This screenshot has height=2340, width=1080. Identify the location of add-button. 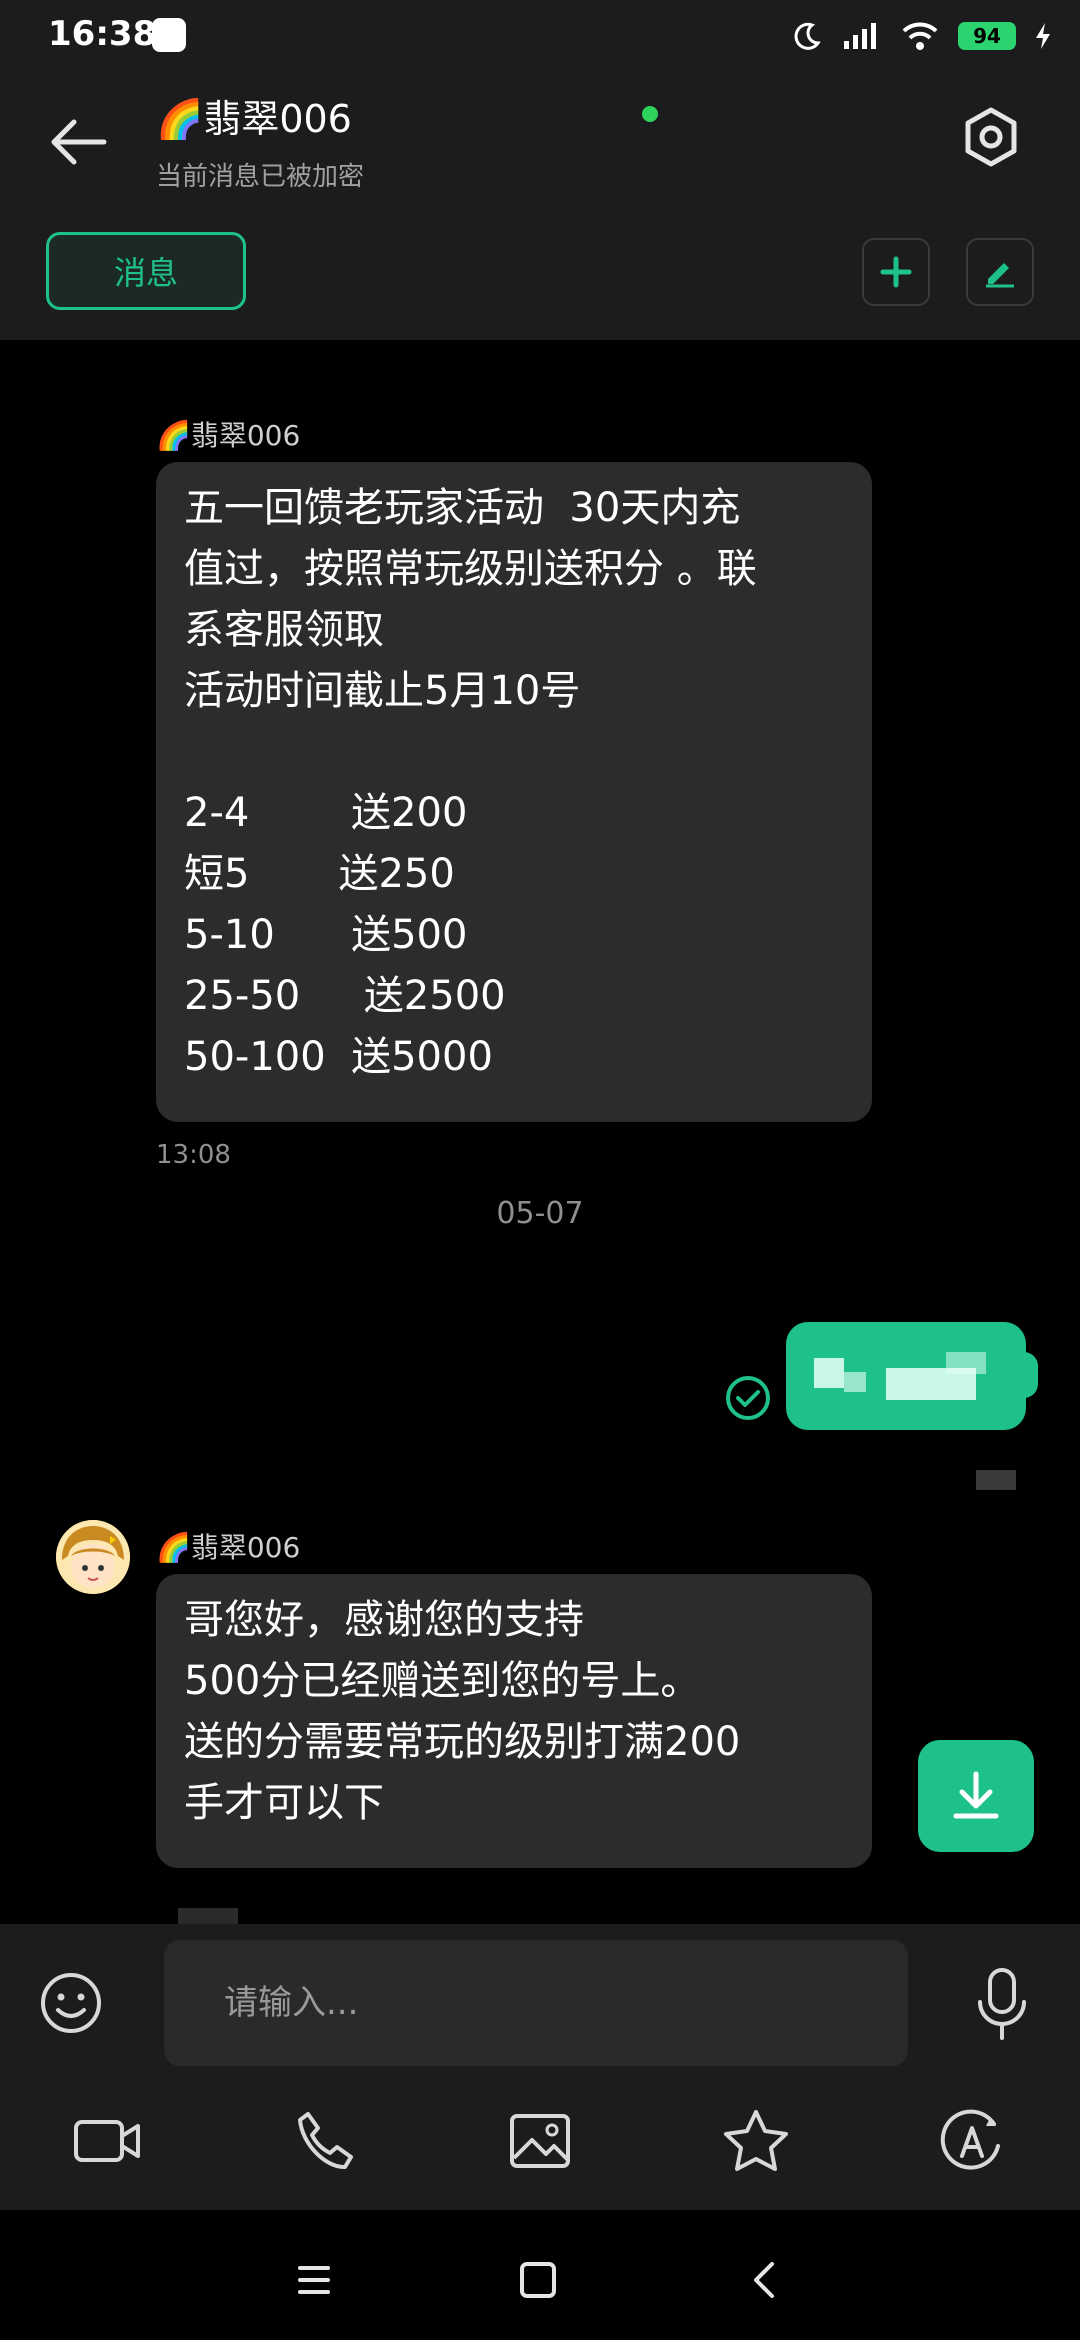
(896, 272).